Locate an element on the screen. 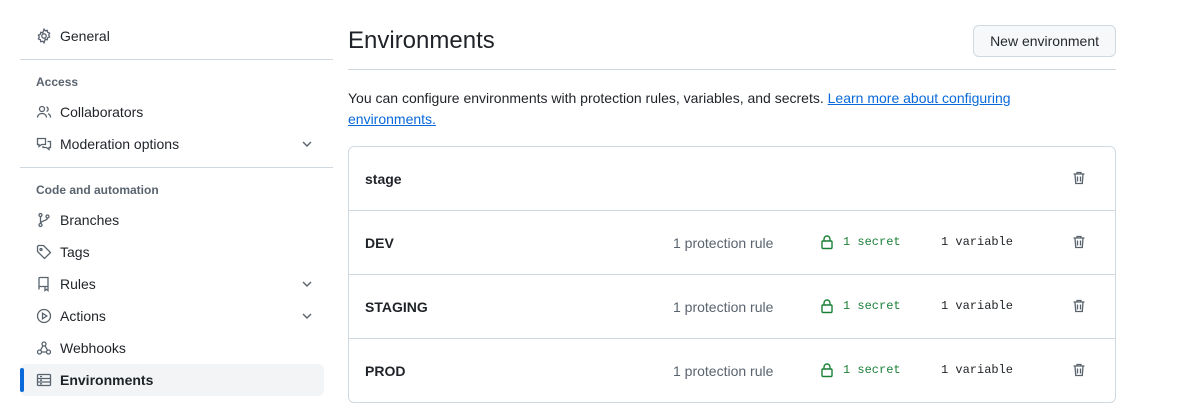 This screenshot has width=1177, height=413. sidebar-item-label: Collaborators is located at coordinates (102, 112).